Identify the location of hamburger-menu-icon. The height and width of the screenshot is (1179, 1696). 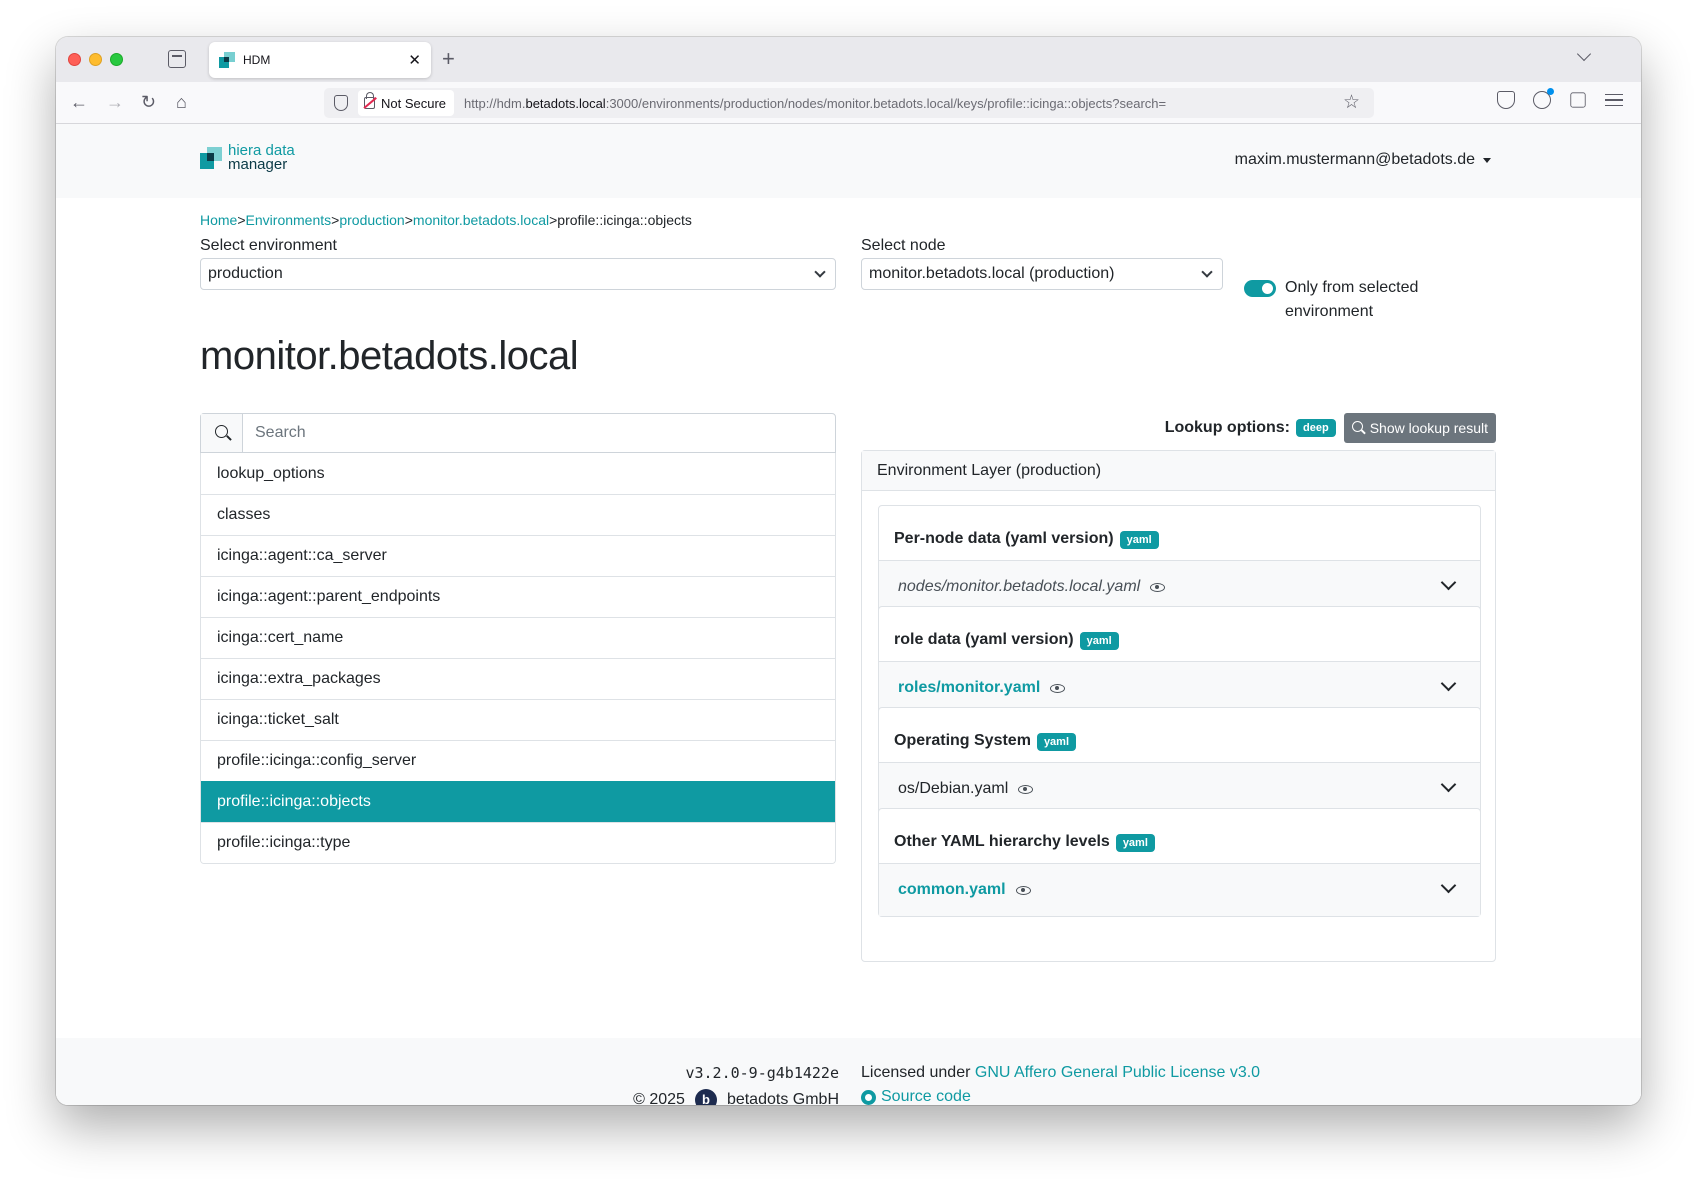
(1614, 100).